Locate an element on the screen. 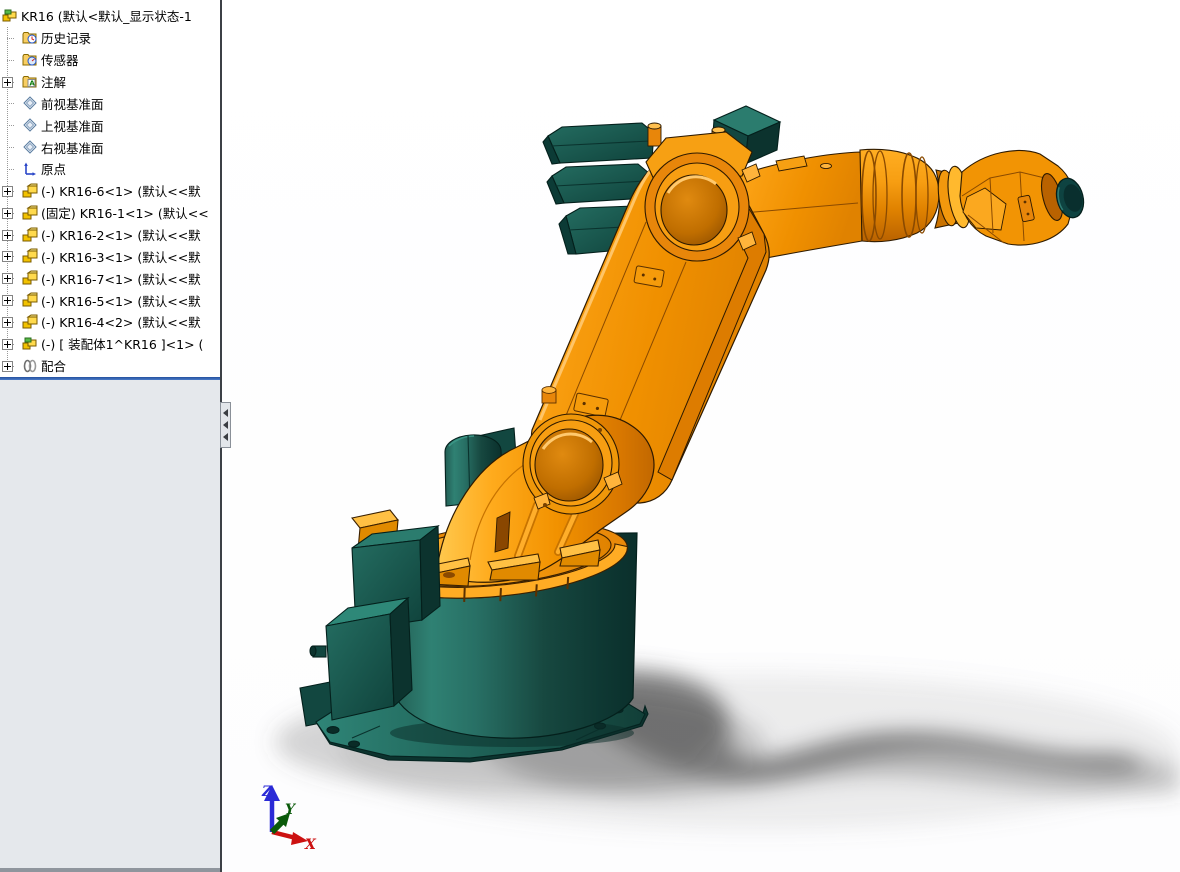  tree-item-10: (-) KR16-3<1> (默认<<默 is located at coordinates (110, 256).